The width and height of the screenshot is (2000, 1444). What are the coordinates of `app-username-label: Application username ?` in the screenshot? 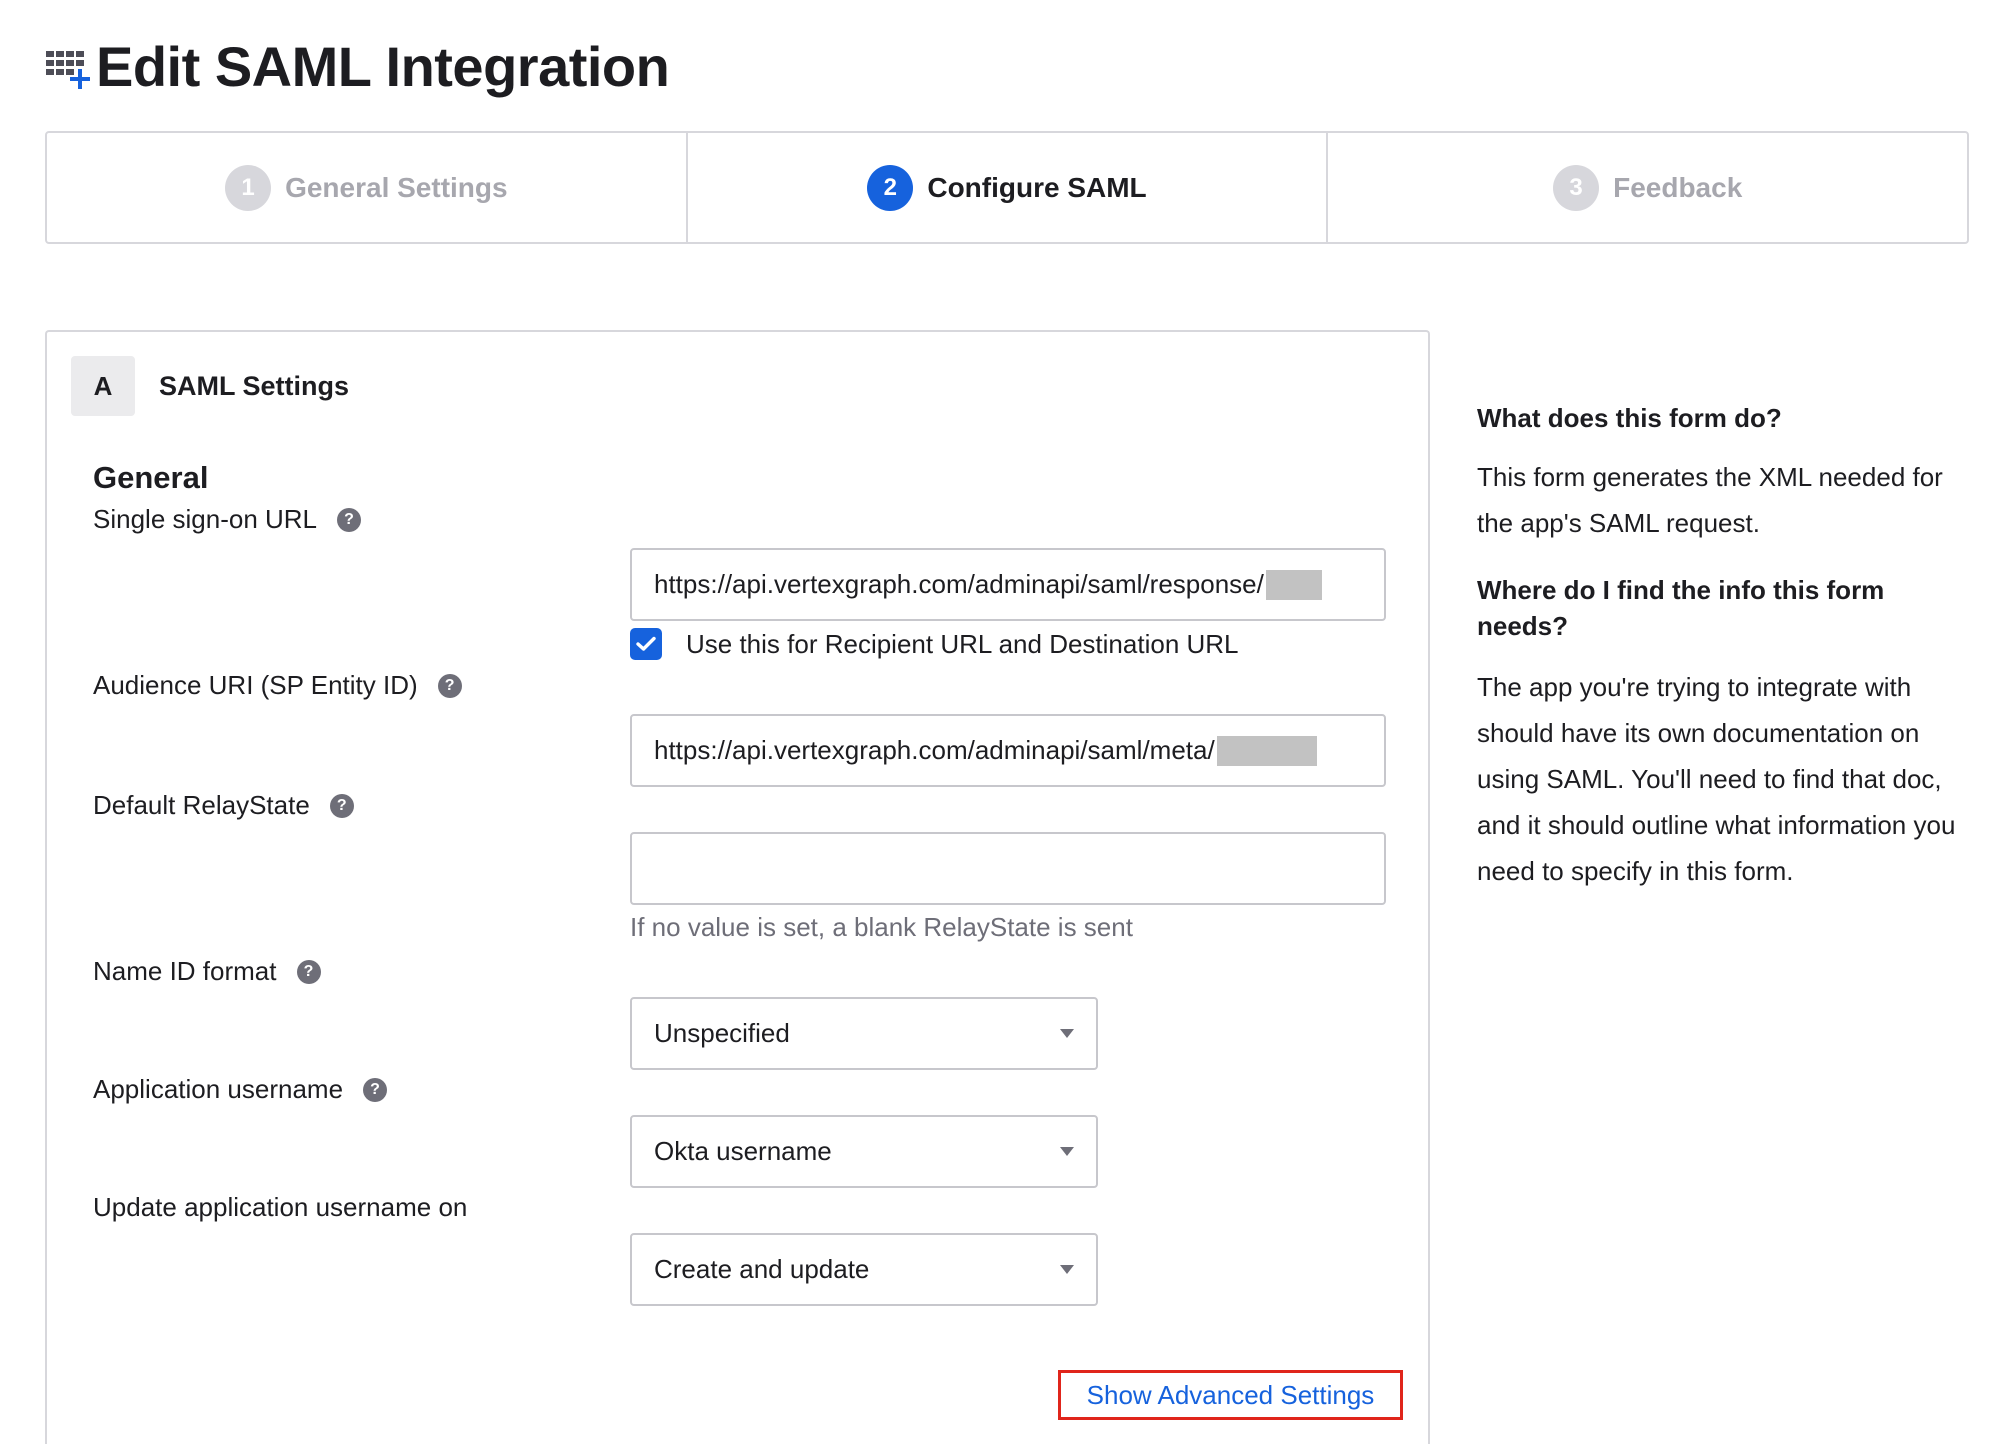 It's located at (240, 1089).